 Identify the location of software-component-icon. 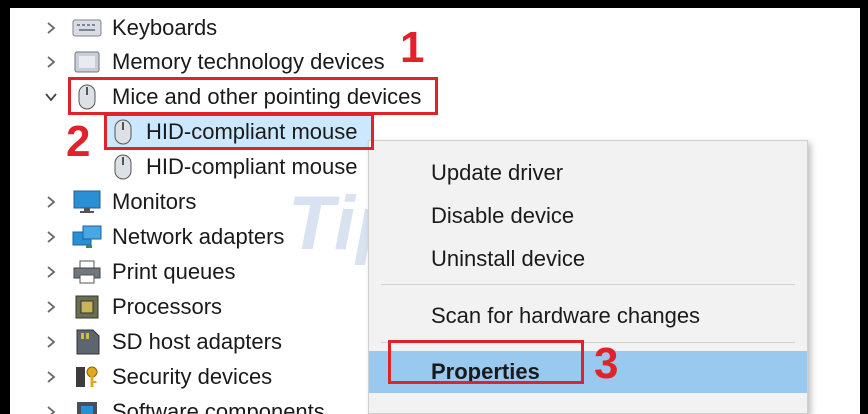
(87, 406).